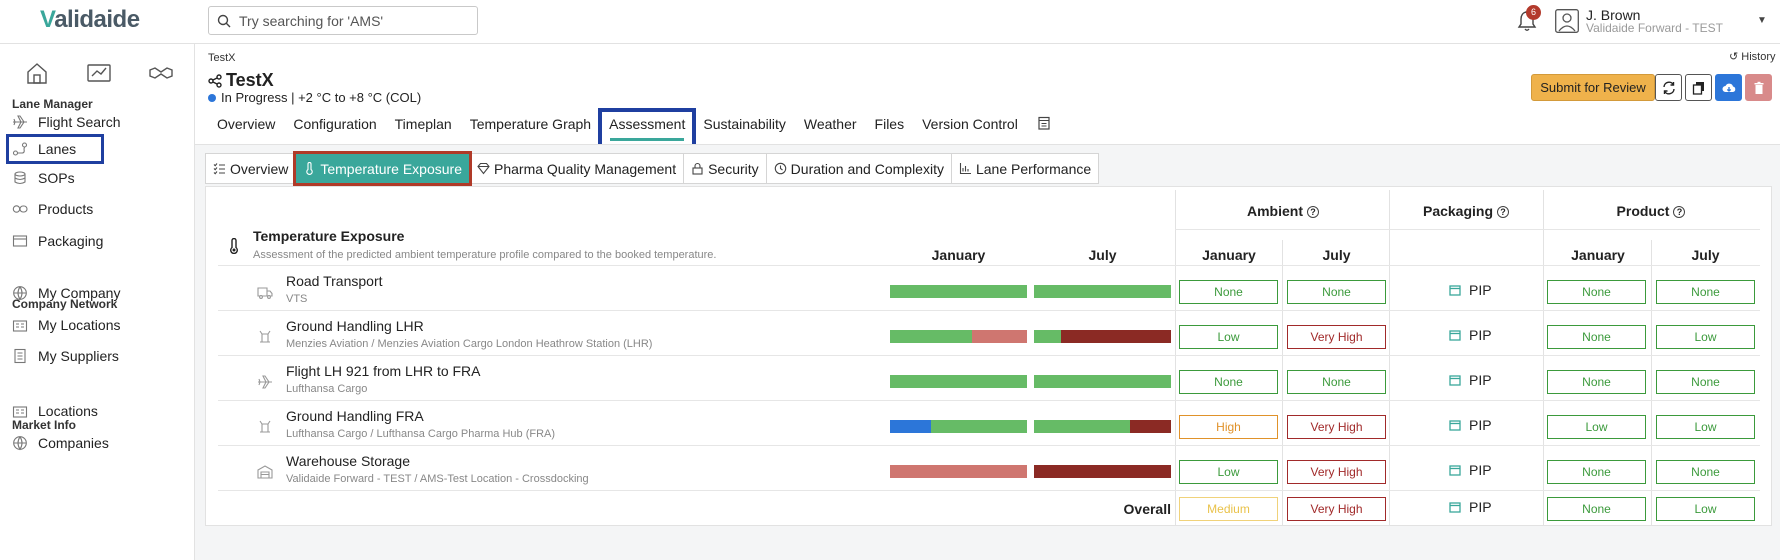  Describe the element at coordinates (1598, 255) in the screenshot. I see `col-header-product-january: January` at that location.